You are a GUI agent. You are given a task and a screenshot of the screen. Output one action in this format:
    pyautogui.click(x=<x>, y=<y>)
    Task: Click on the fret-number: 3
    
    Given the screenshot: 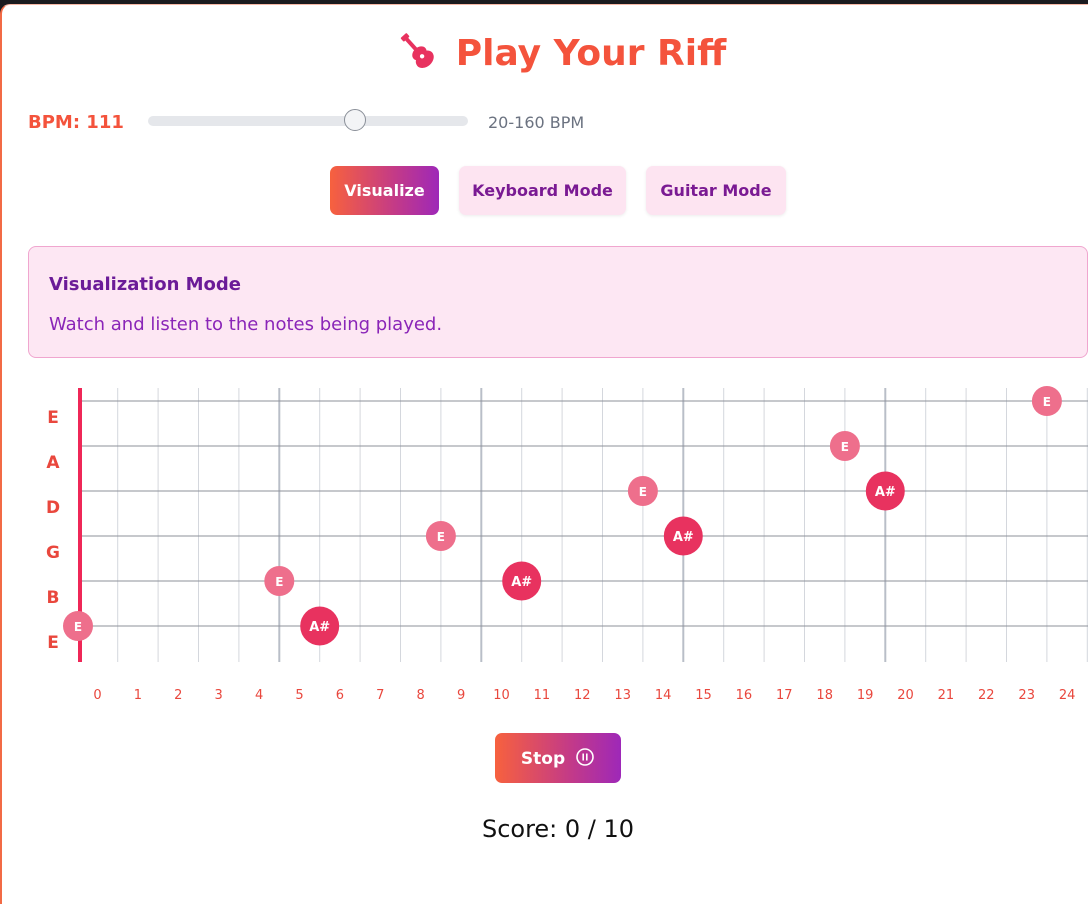 What is the action you would take?
    pyautogui.click(x=219, y=695)
    